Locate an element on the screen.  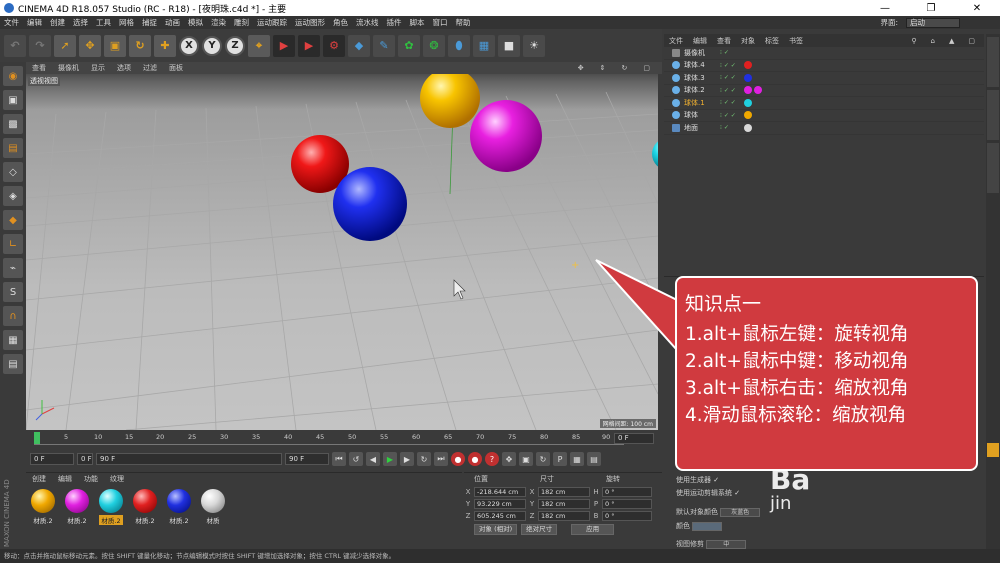
menu-simulate: 模拟 is located at coordinates (195, 22).